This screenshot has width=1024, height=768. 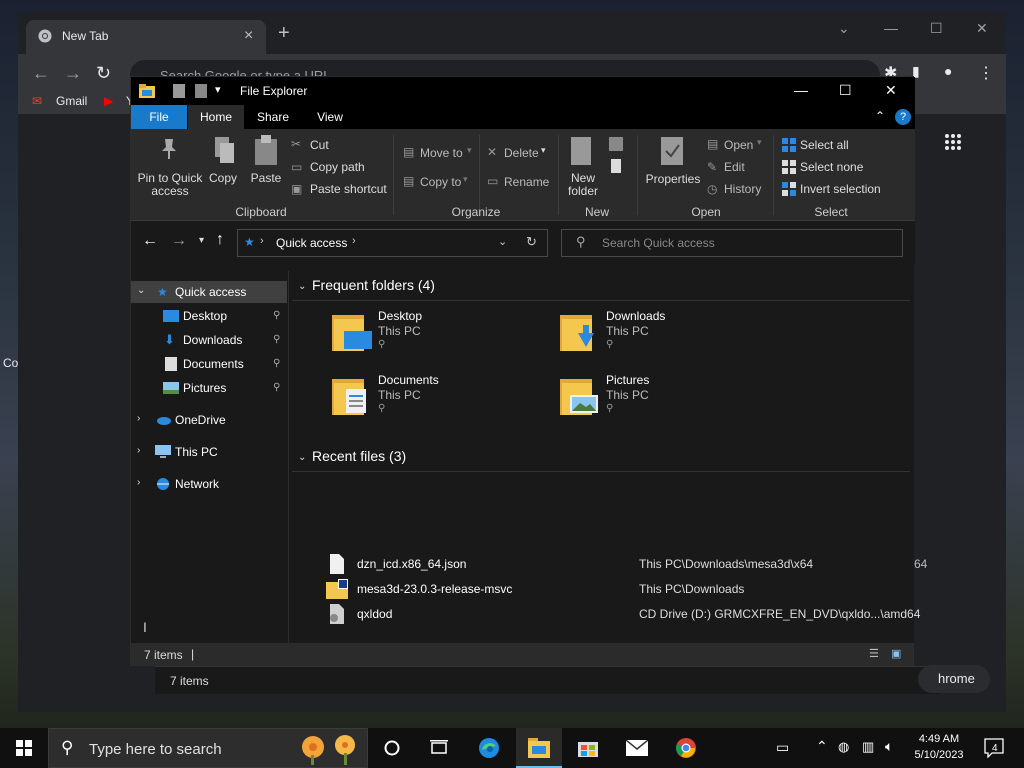 What do you see at coordinates (201, 91) in the screenshot?
I see `qat-newfolder-icon` at bounding box center [201, 91].